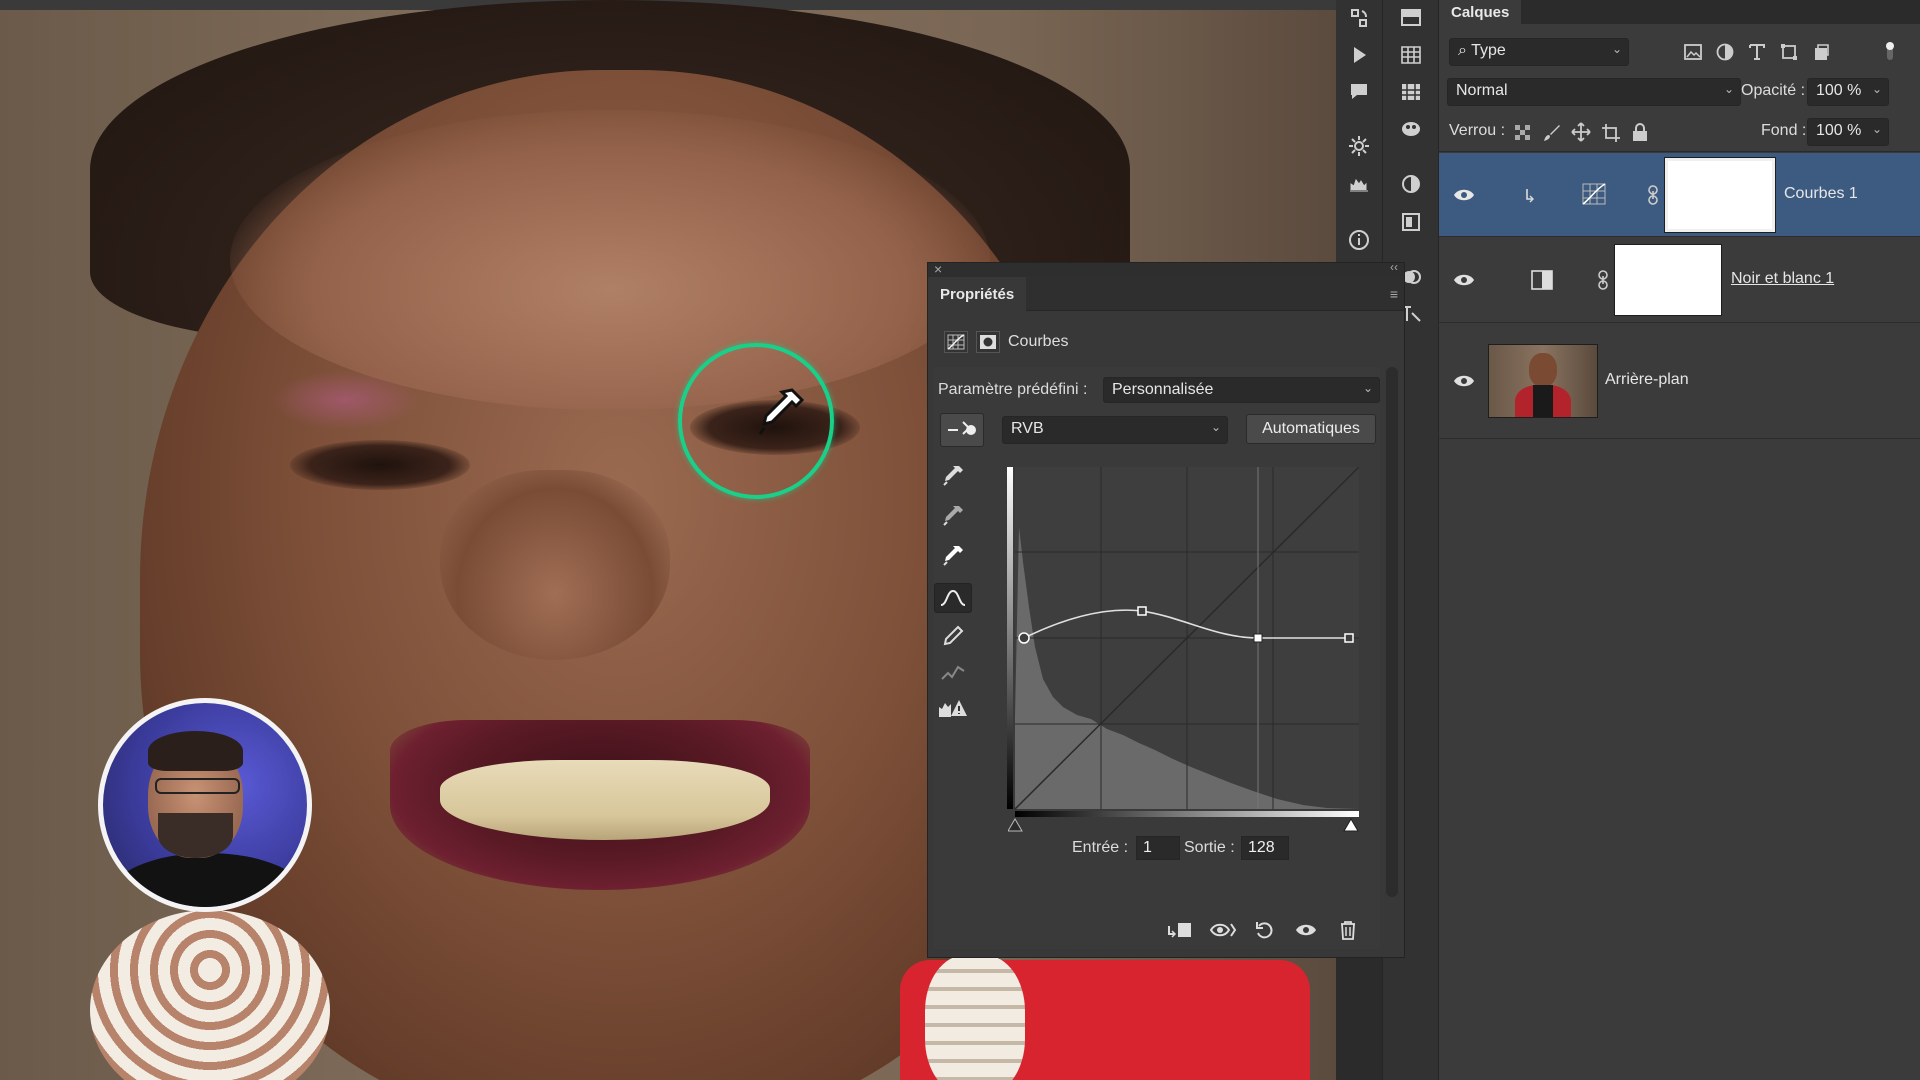 The height and width of the screenshot is (1080, 1920). I want to click on trash-icon, so click(1348, 930).